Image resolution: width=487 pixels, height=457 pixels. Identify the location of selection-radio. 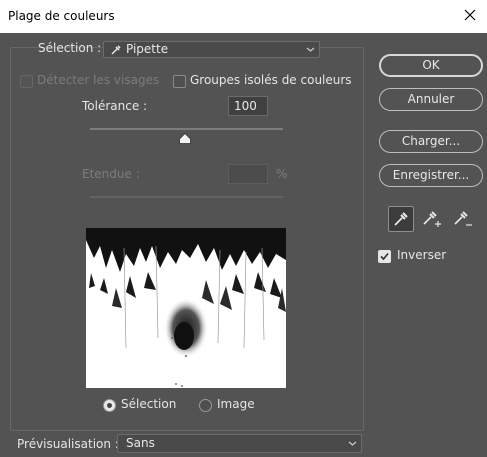
(109, 405).